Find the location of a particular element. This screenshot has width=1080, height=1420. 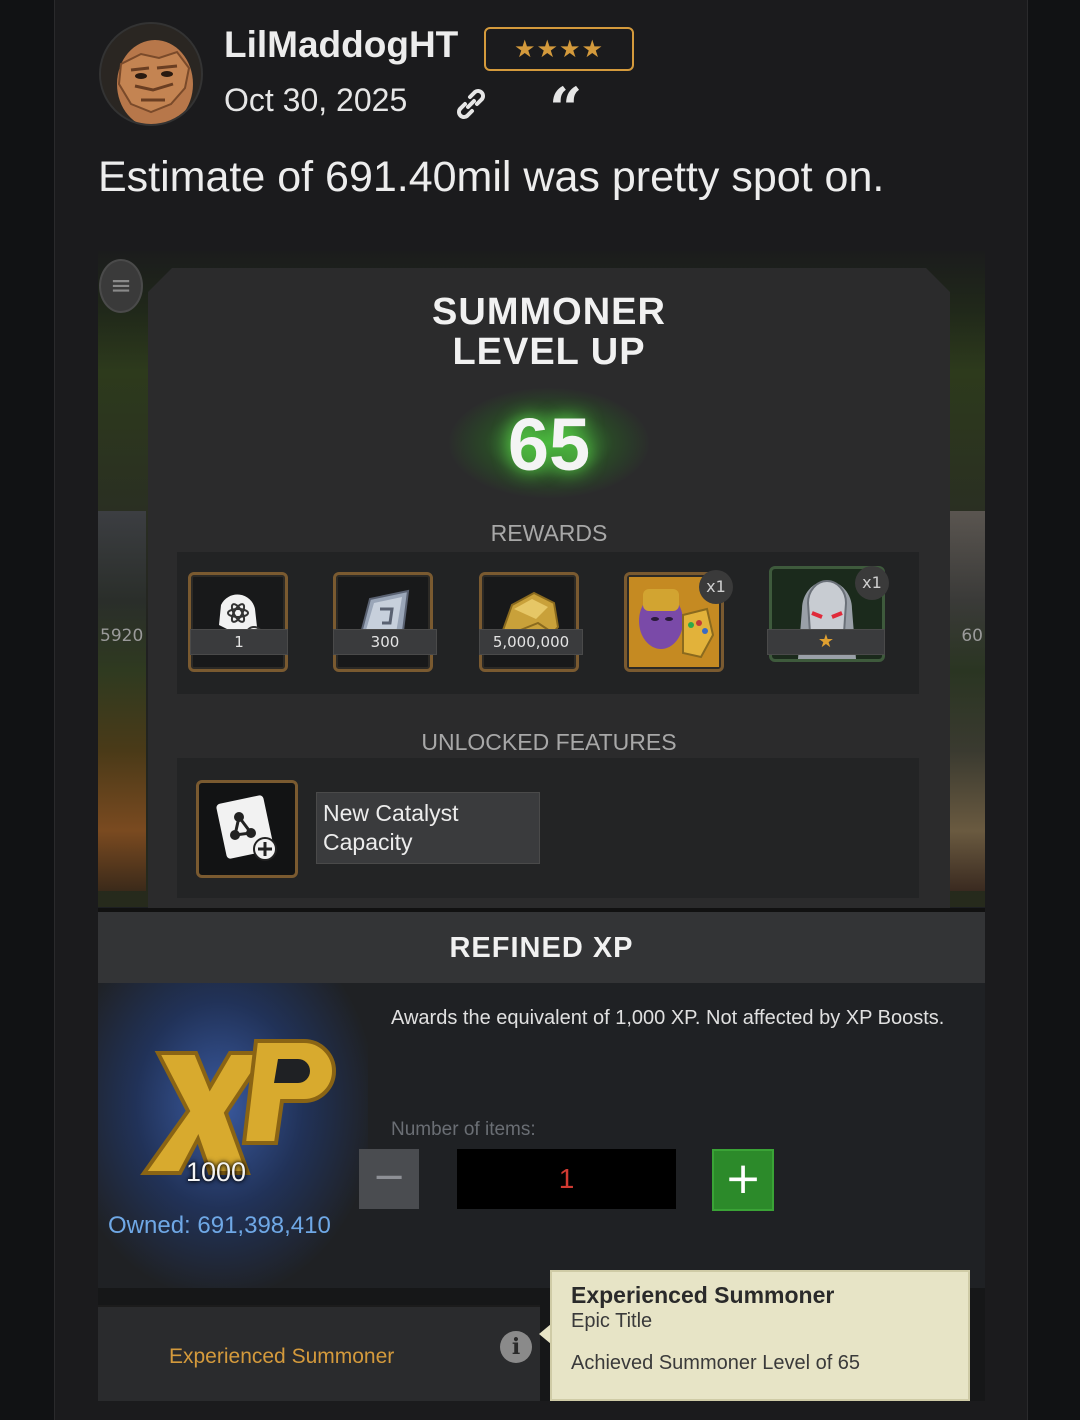

title-card: Experienced Summoner i is located at coordinates (319, 1353).